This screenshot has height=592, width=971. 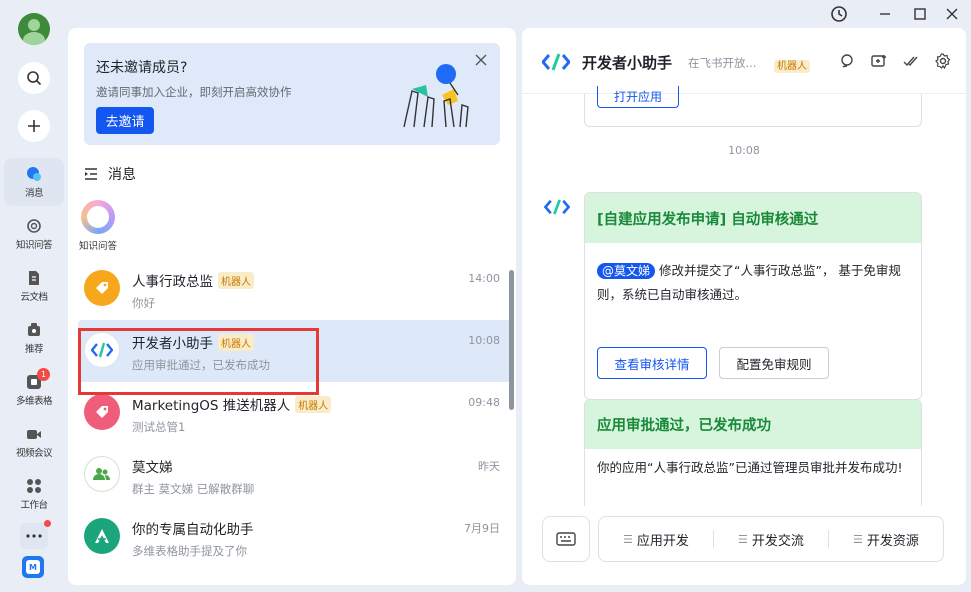 I want to click on bot-menu-bar: ☰ 应用开发 ☰ 开发交流 ☰ 开发资源, so click(x=744, y=545).